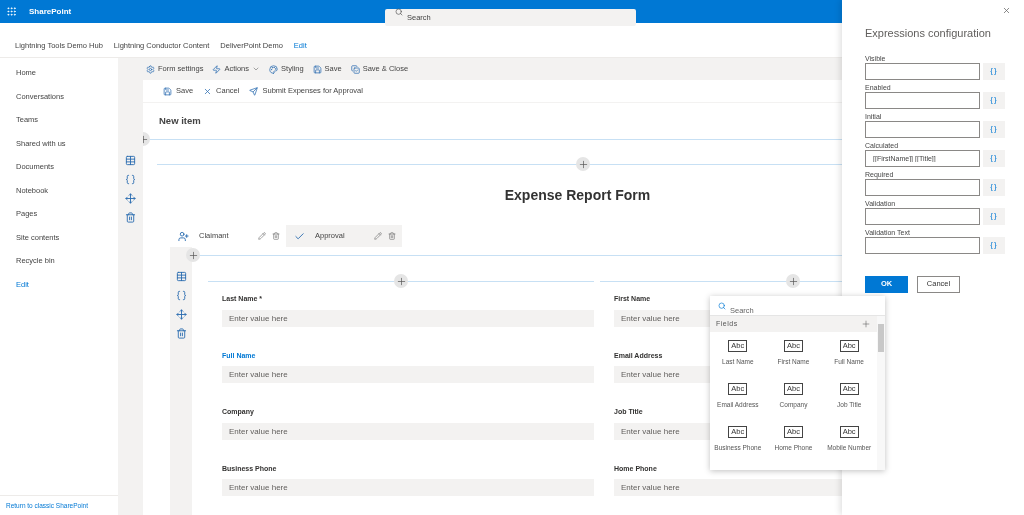  I want to click on save-copy-icon, so click(355, 69).